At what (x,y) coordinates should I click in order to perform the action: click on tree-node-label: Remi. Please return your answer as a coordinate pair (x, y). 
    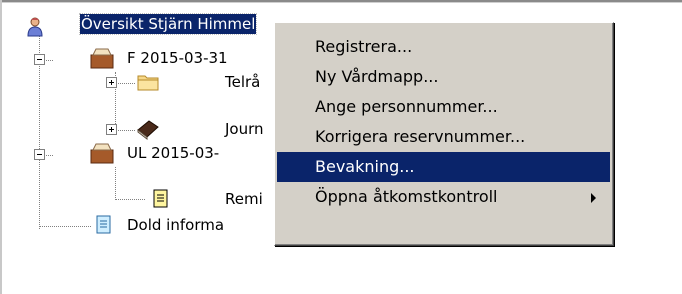
    Looking at the image, I should click on (244, 199).